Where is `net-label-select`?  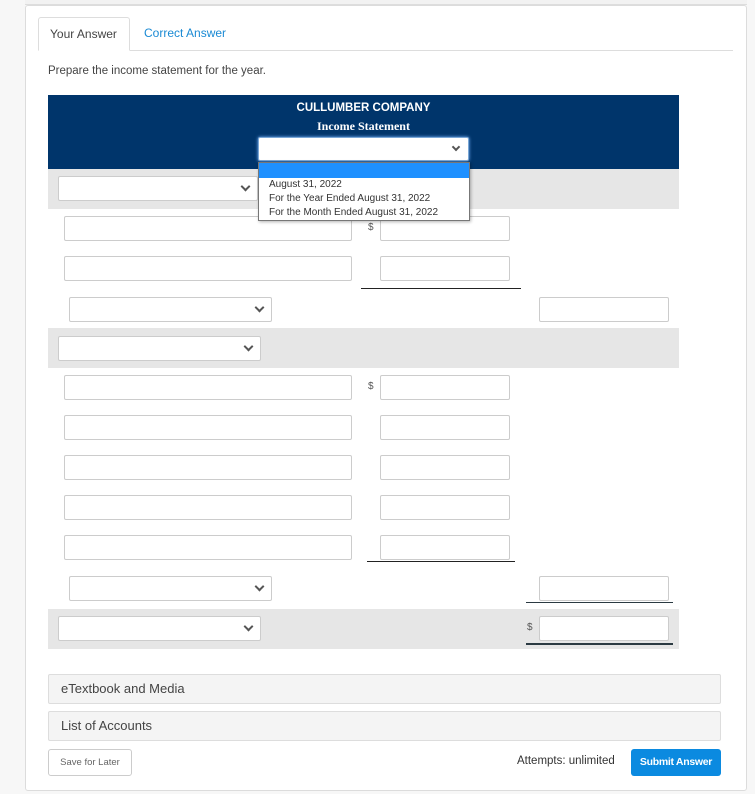 net-label-select is located at coordinates (159, 628).